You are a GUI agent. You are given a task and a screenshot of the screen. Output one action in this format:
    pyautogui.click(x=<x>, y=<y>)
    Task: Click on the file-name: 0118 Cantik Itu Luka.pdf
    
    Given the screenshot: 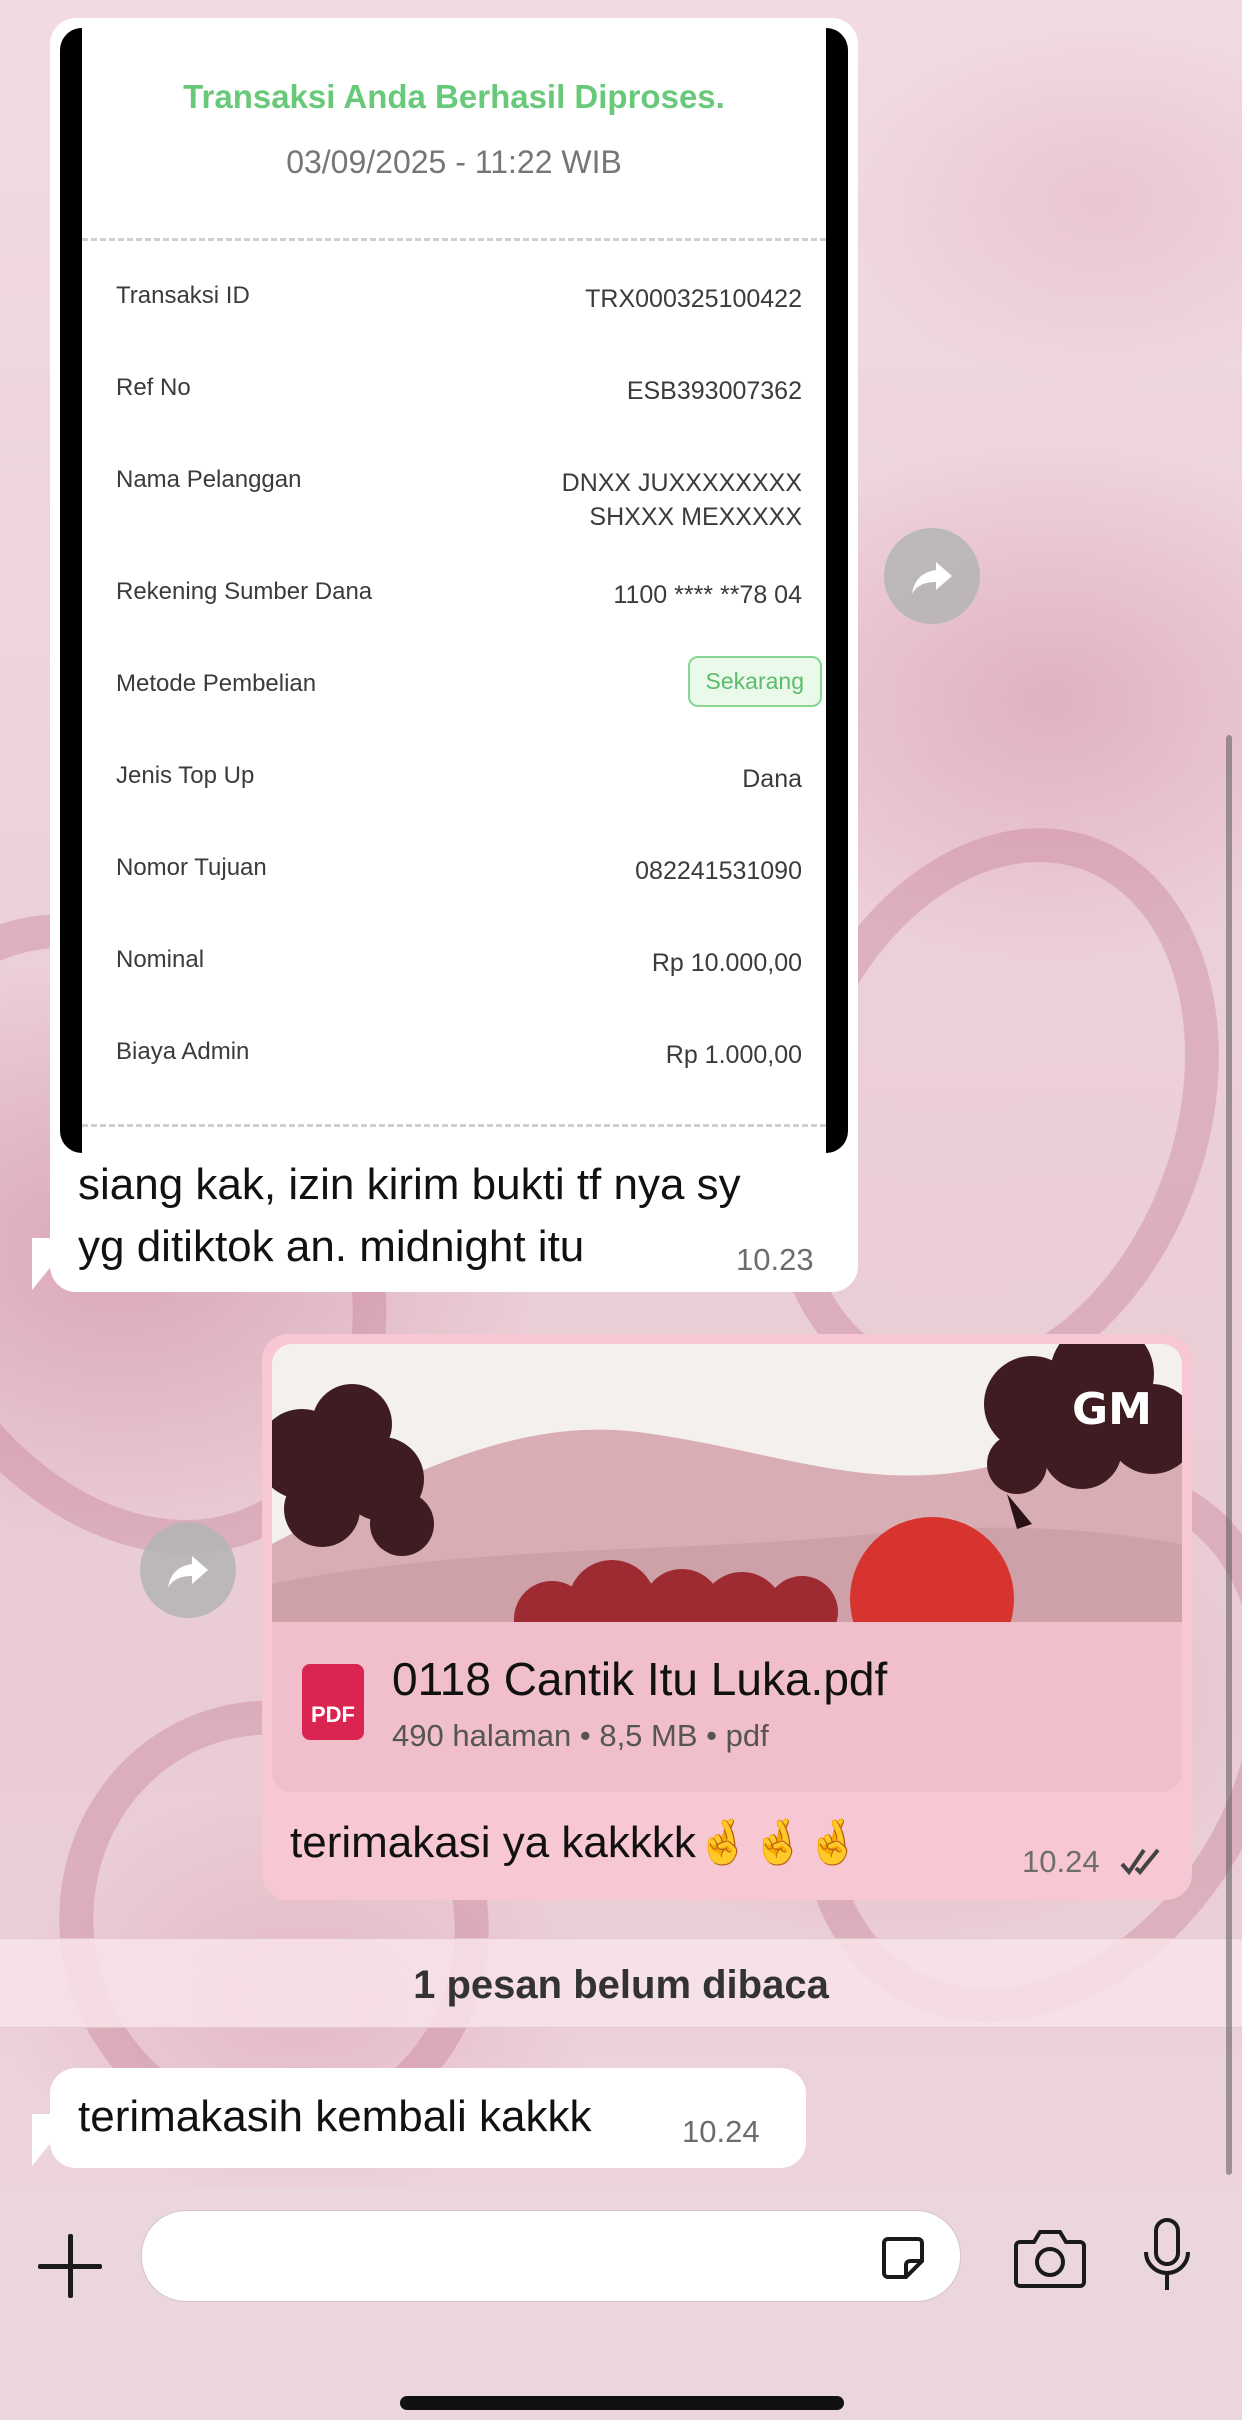 What is the action you would take?
    pyautogui.click(x=640, y=1679)
    